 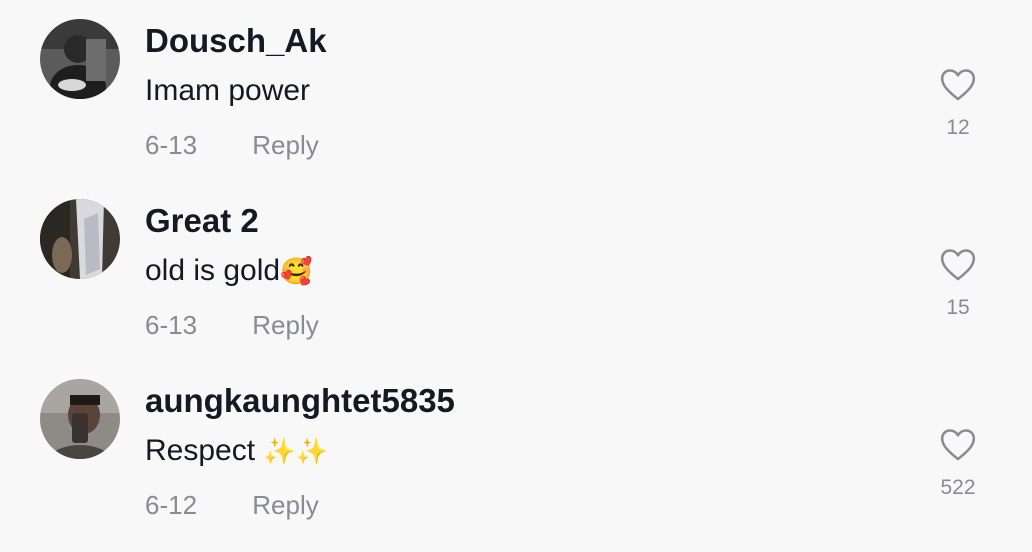 What do you see at coordinates (204, 450) in the screenshot?
I see `comment-text-body: Respect` at bounding box center [204, 450].